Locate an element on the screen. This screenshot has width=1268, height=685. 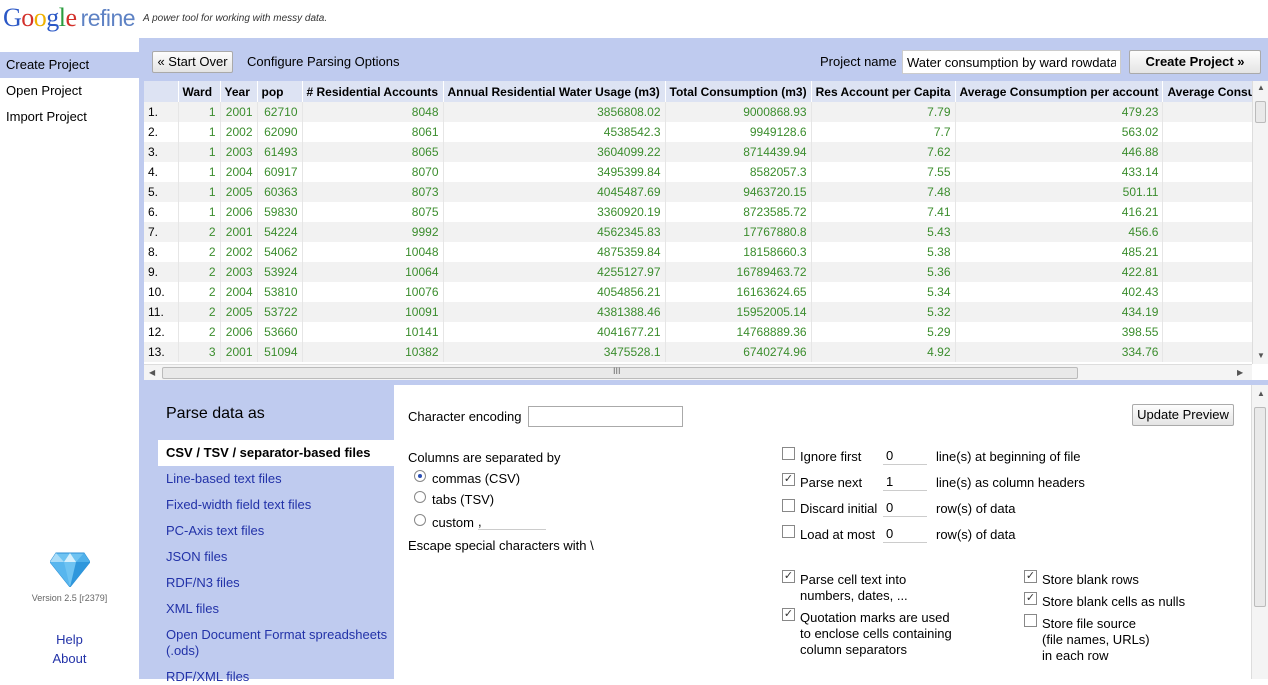
grid-horizontal-scrollbar: ◀ III ▶ is located at coordinates (698, 372).